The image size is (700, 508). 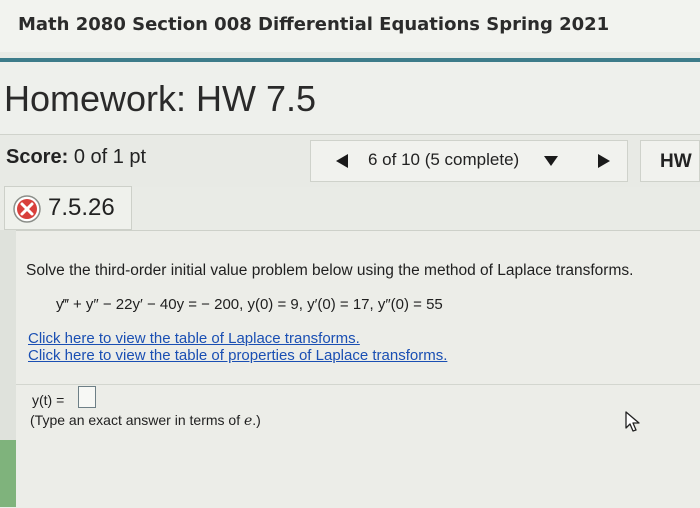 I want to click on side-panel-accent, so click(x=8, y=473).